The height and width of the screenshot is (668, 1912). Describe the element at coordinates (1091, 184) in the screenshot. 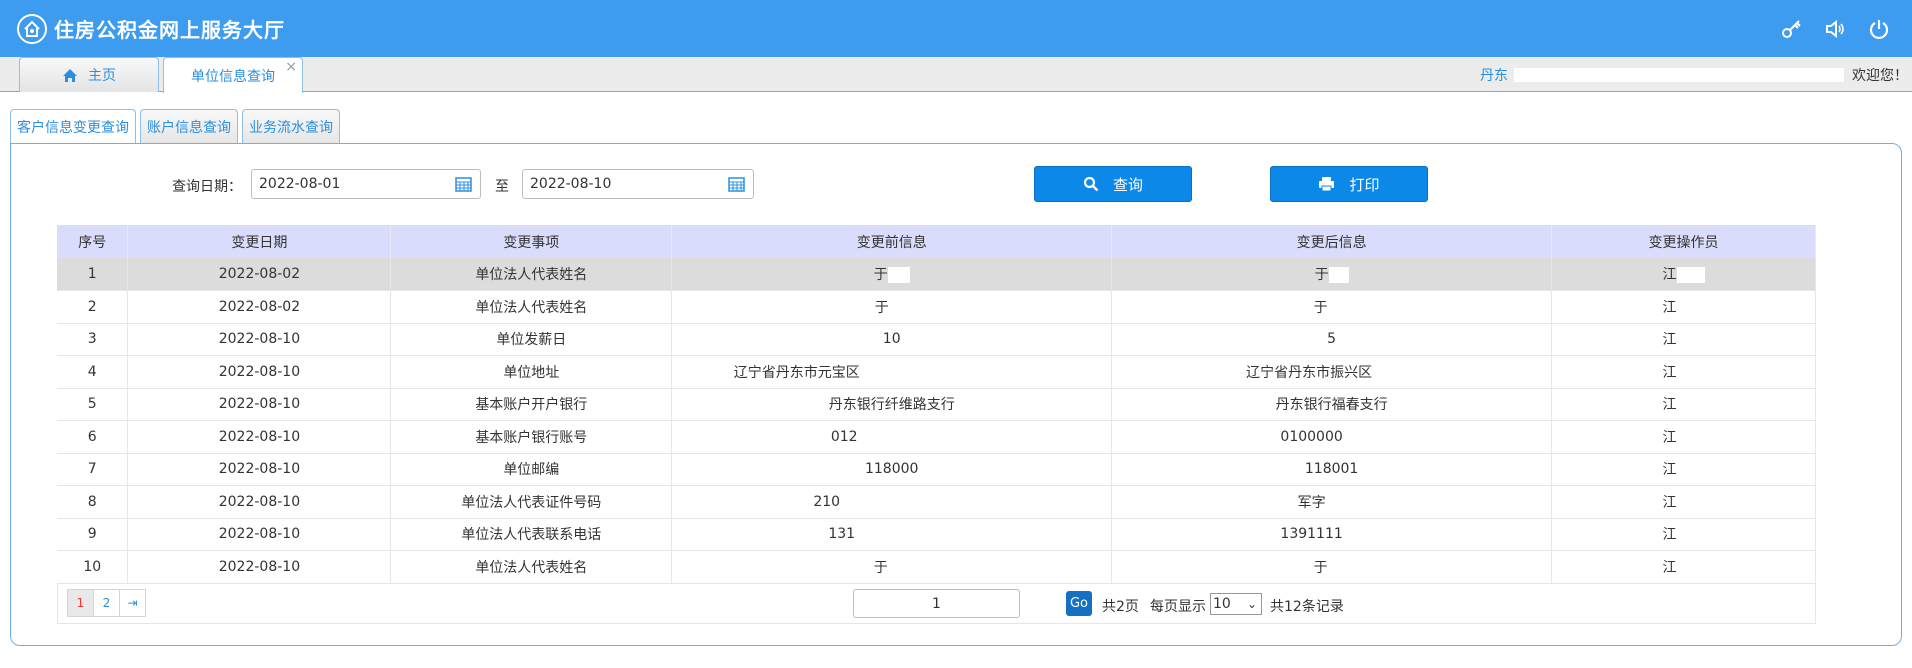

I see `search-icon` at that location.